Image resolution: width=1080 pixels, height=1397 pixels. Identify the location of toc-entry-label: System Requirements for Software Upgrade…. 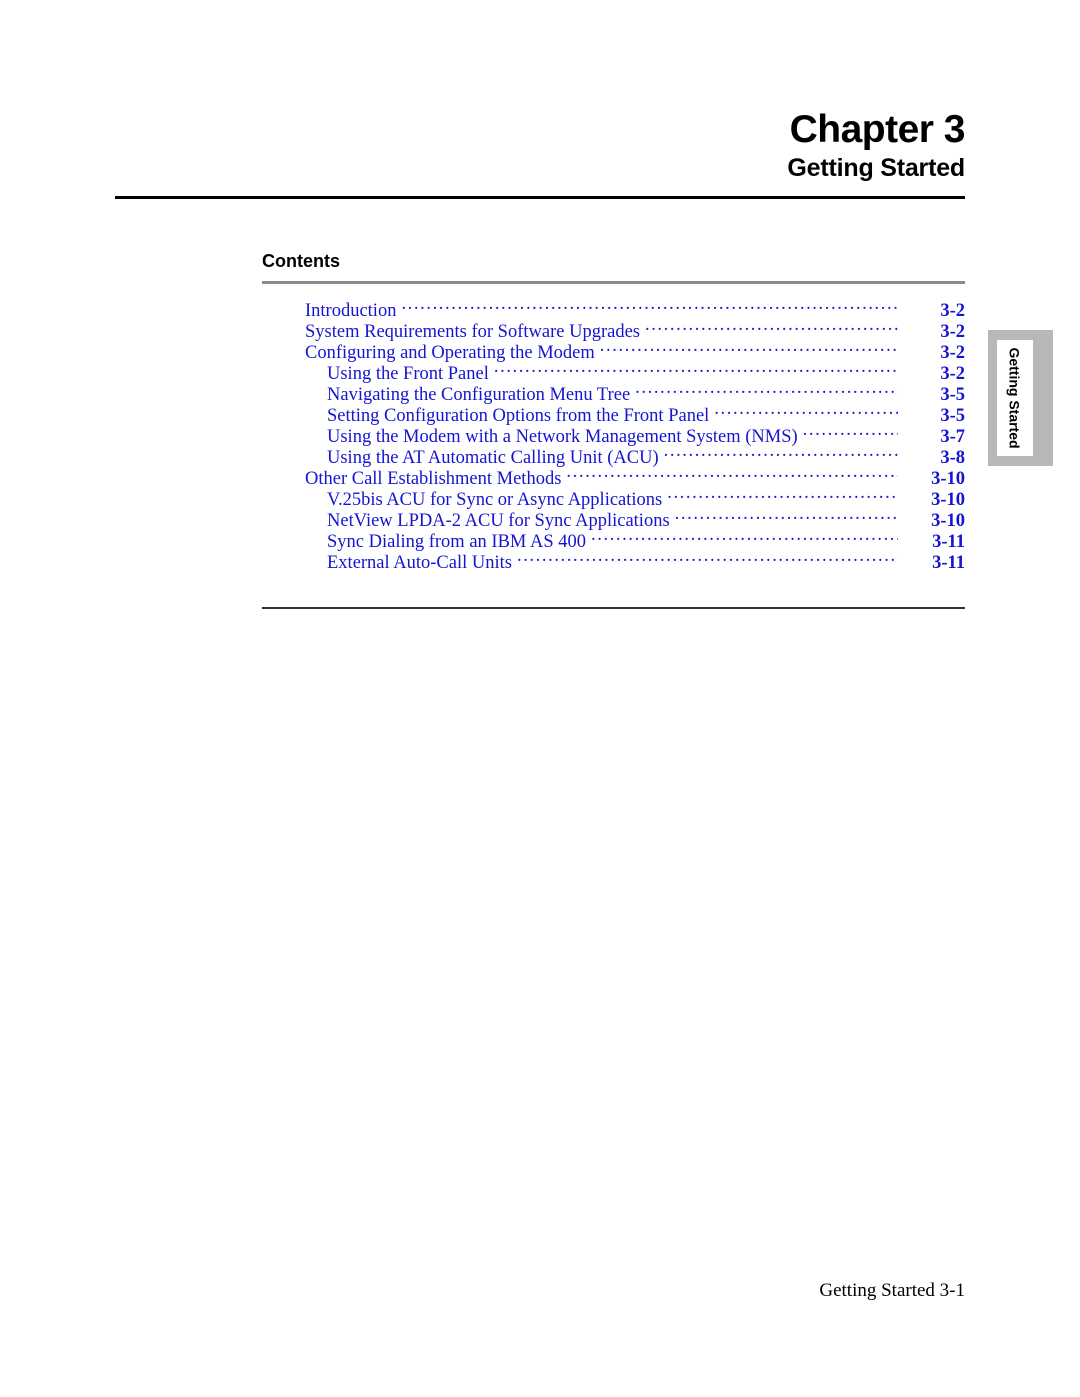
(472, 332).